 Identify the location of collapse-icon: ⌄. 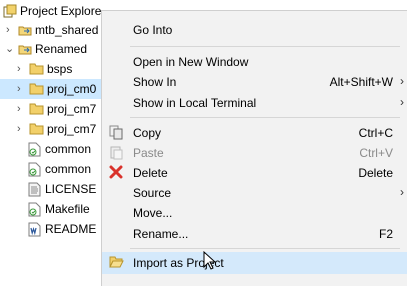
(10, 49).